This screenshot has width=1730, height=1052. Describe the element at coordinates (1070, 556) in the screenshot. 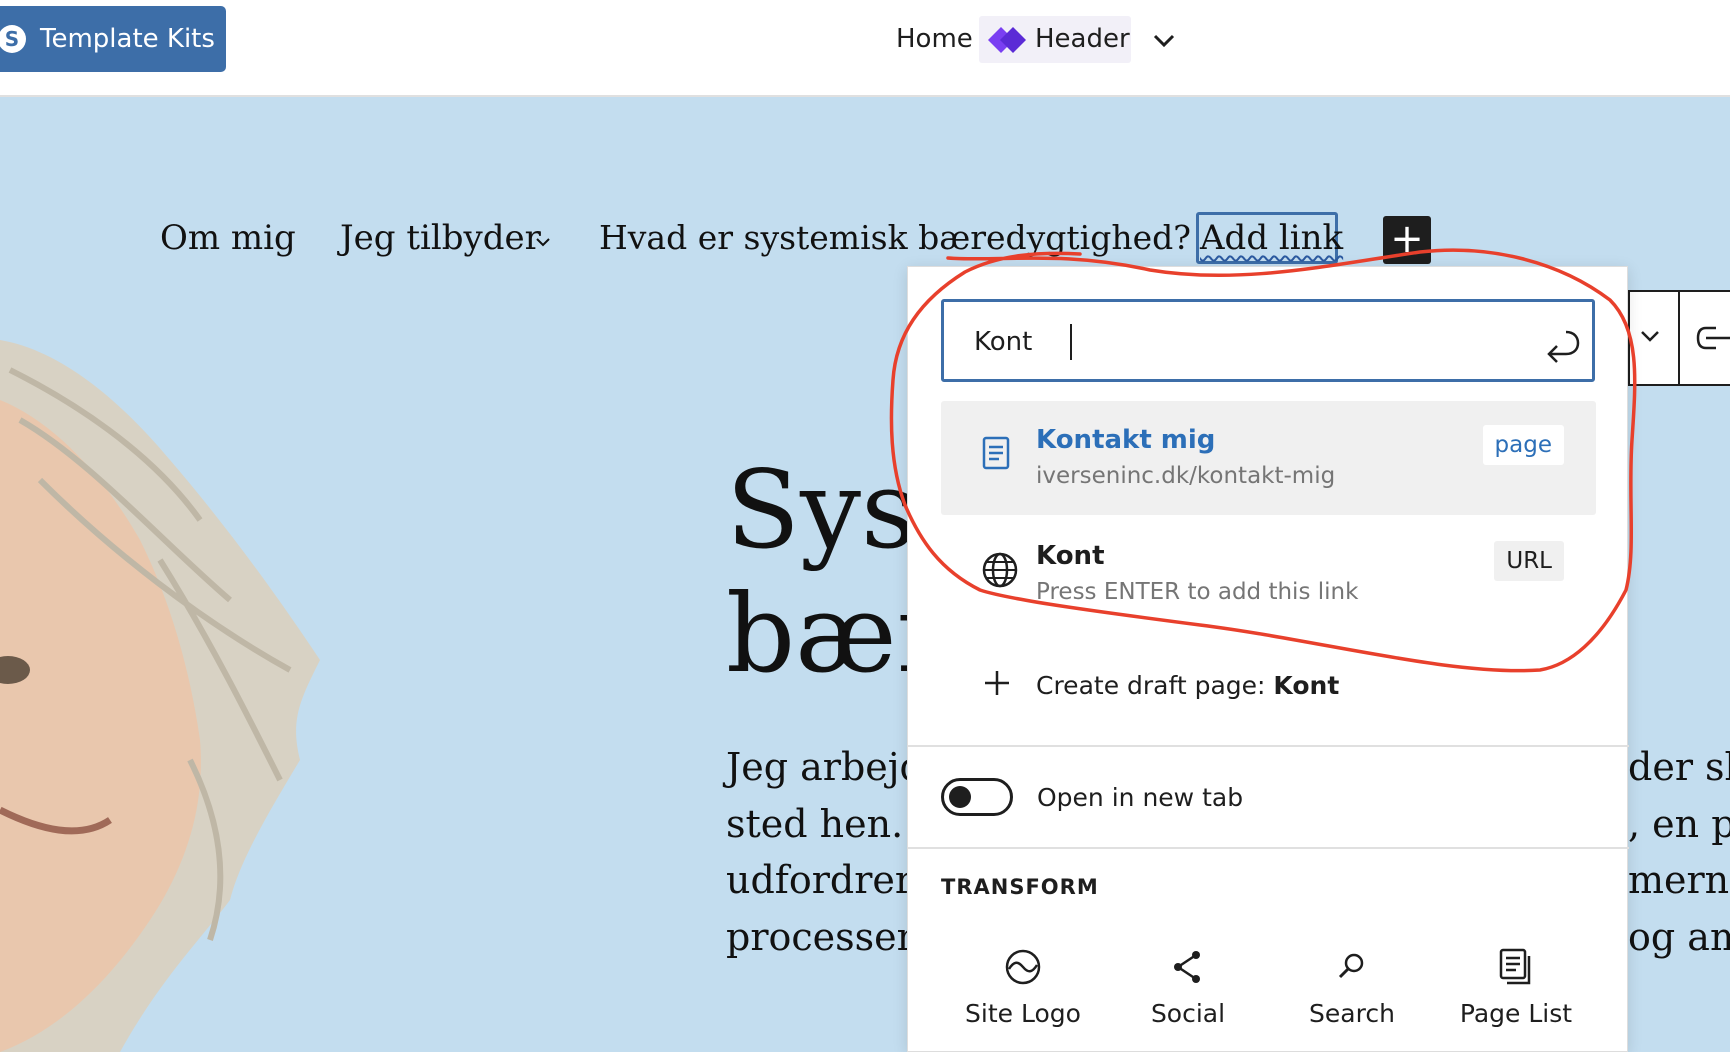

I see `suggestion-title: Kont` at that location.